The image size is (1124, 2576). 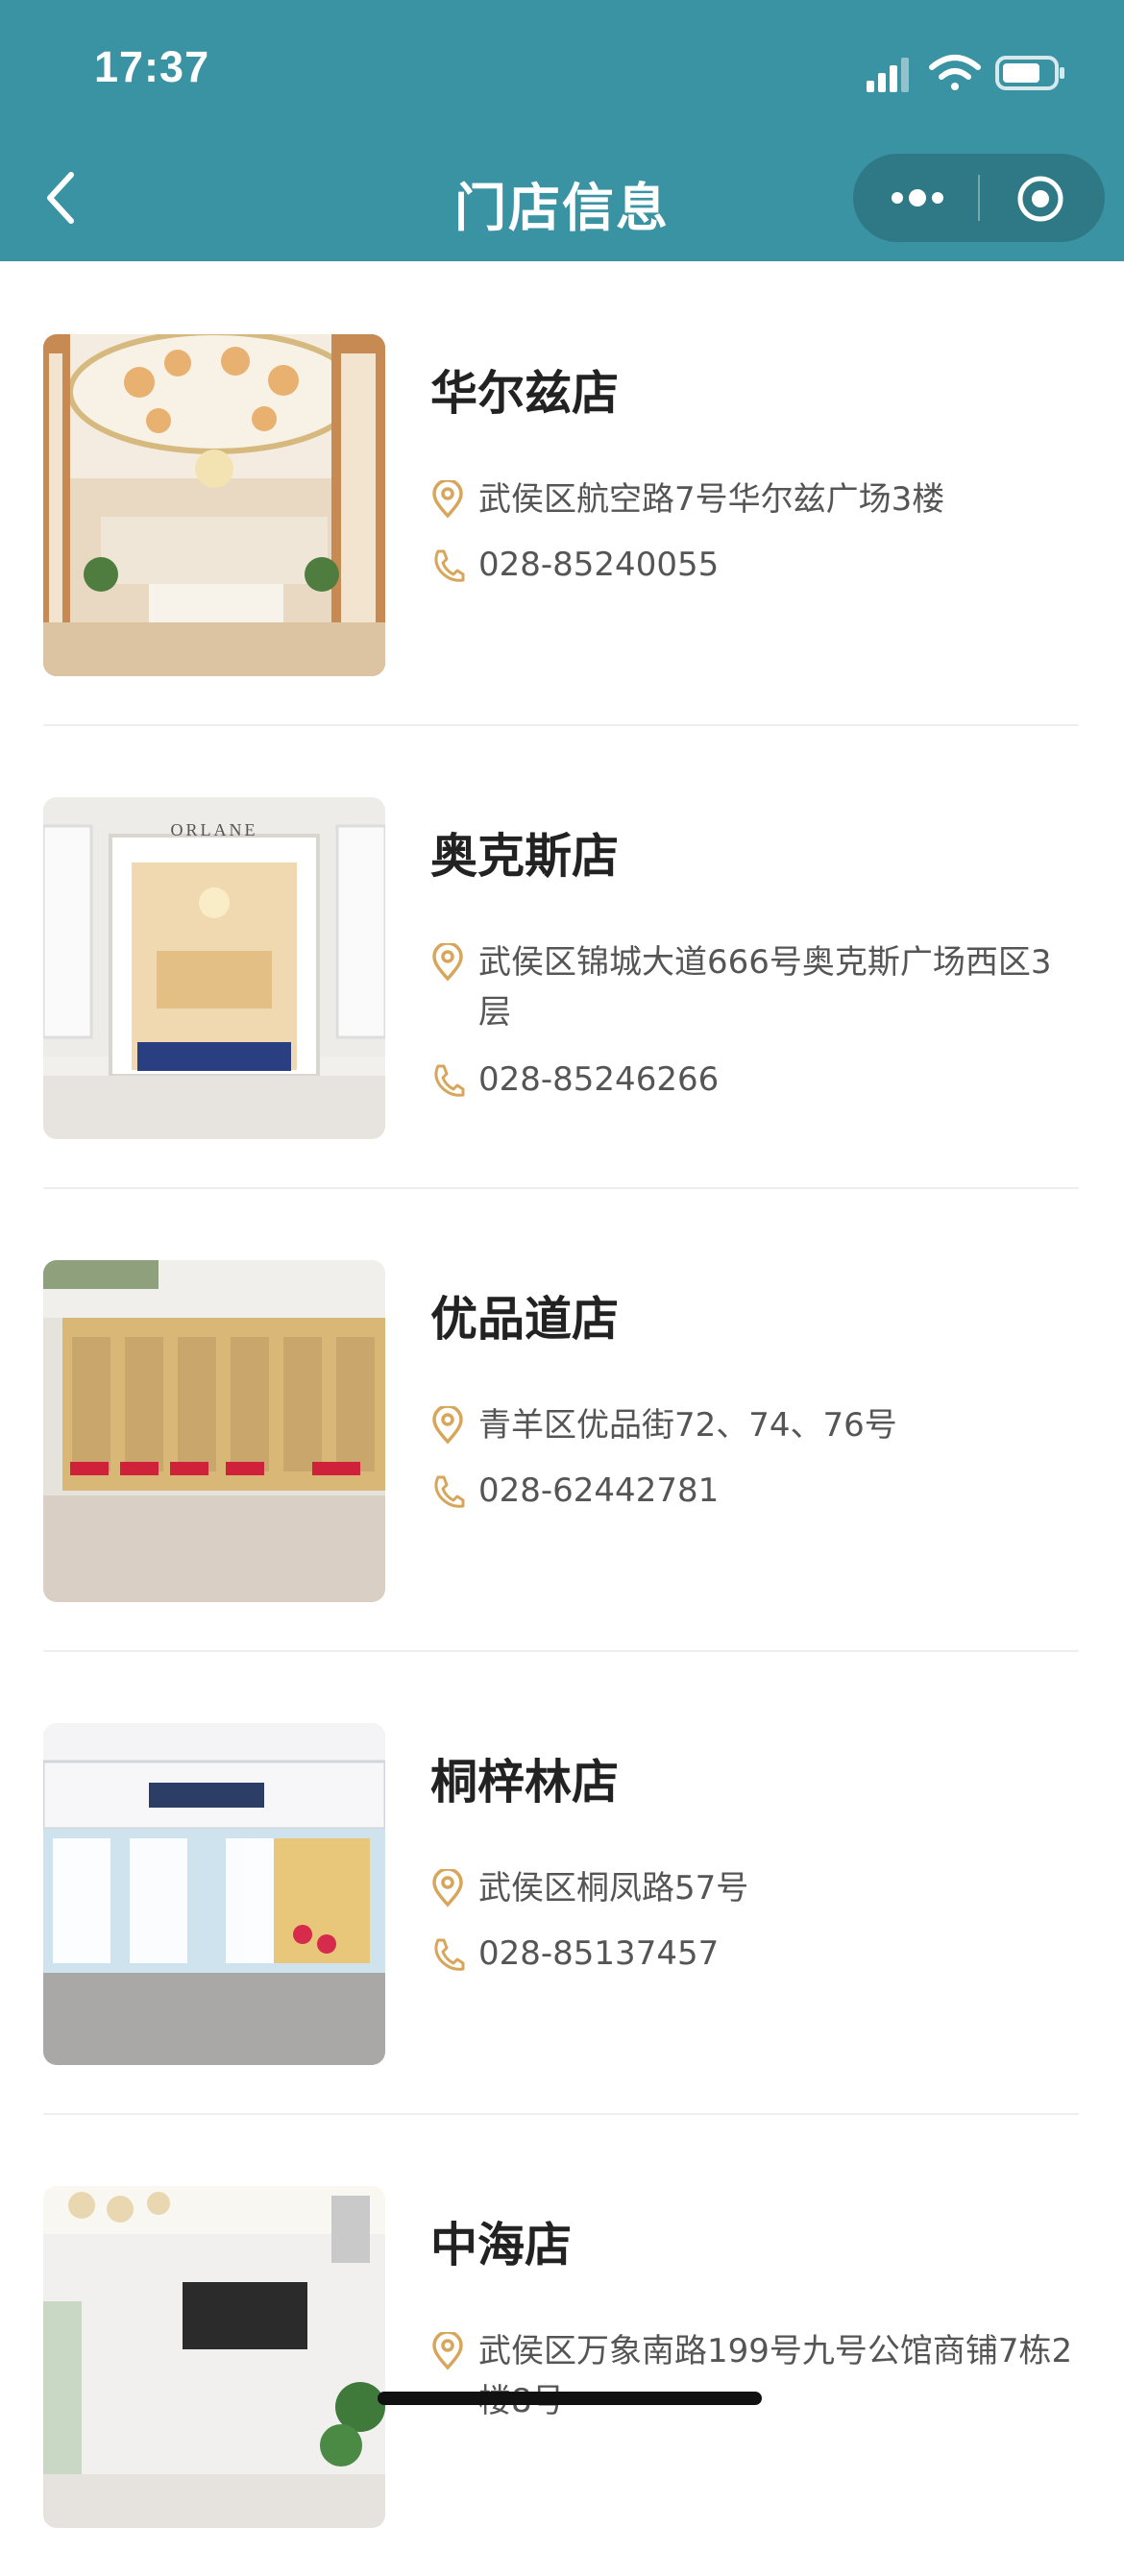 What do you see at coordinates (570, 2398) in the screenshot?
I see `home-indicator` at bounding box center [570, 2398].